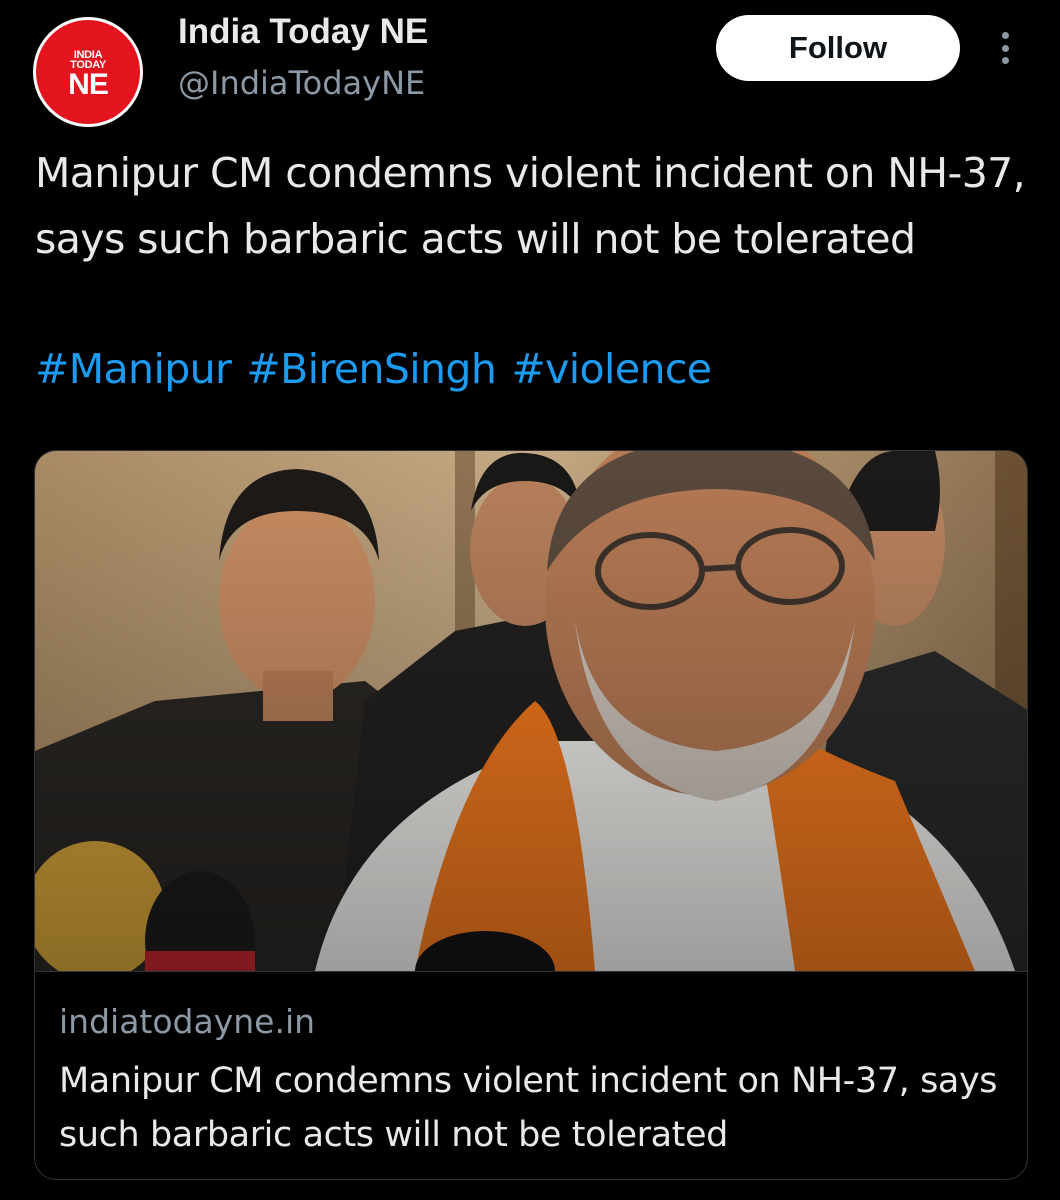  What do you see at coordinates (371, 369) in the screenshot?
I see `hashtag-birensingh: #BirenSingh` at bounding box center [371, 369].